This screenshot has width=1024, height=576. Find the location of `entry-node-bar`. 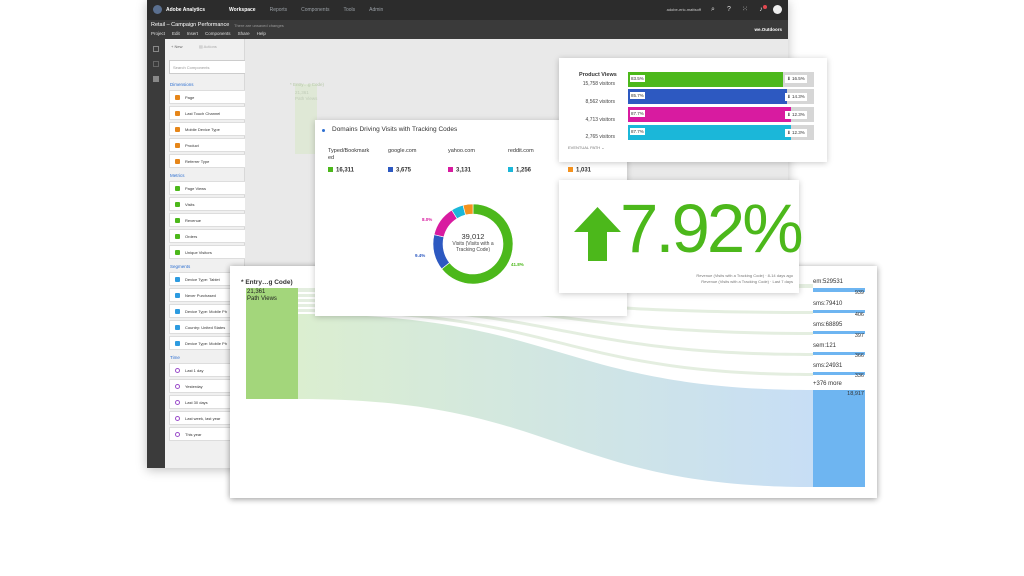

entry-node-bar is located at coordinates (272, 343).